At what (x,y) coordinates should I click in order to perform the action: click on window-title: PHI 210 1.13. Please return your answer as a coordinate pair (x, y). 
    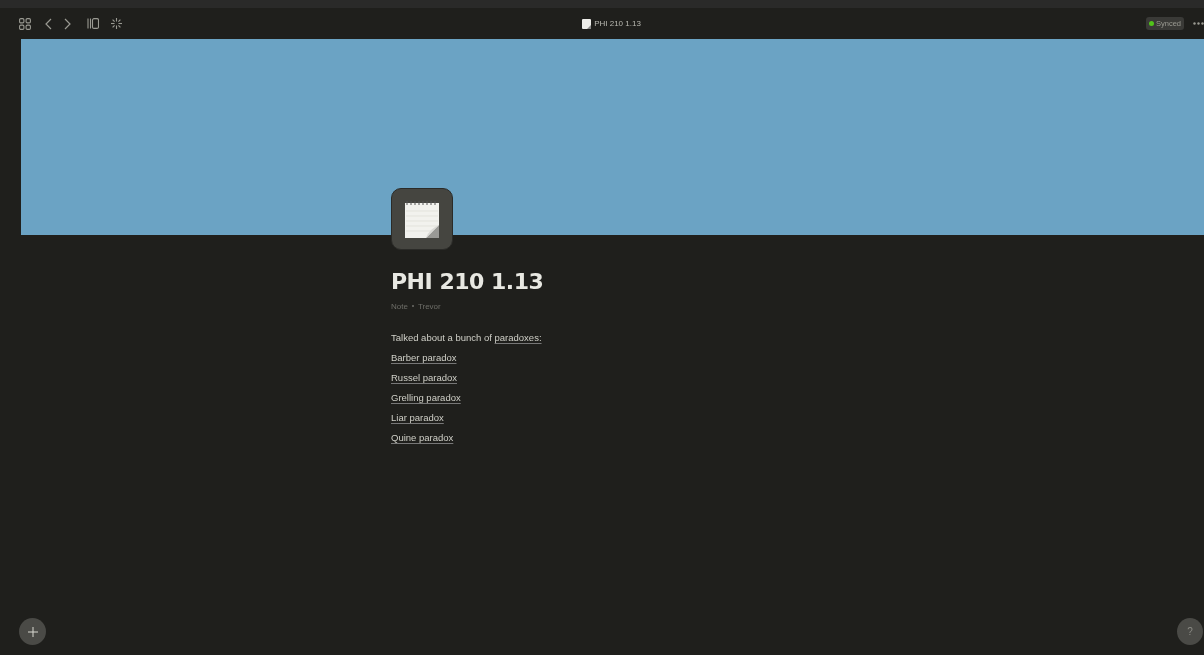
    Looking at the image, I should click on (617, 23).